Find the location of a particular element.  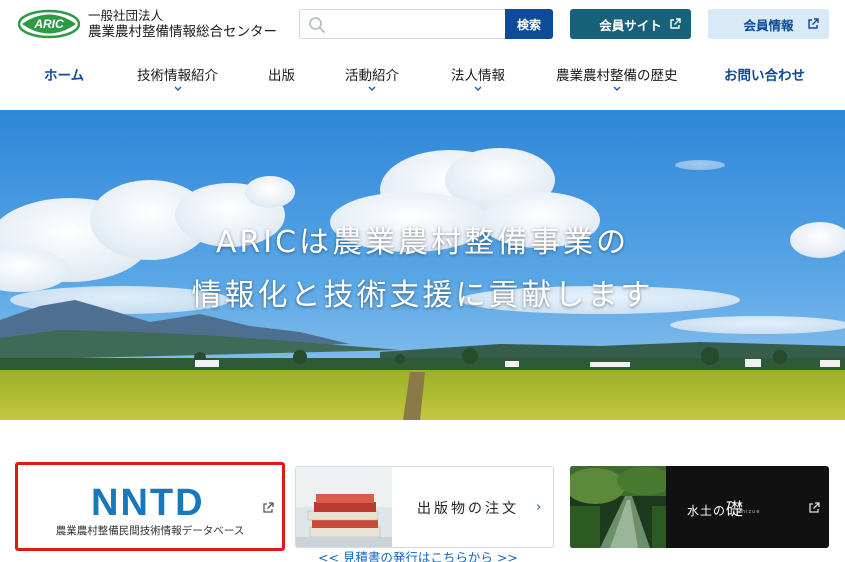

nav-item-corporate-info: 法人情報 is located at coordinates (478, 77).